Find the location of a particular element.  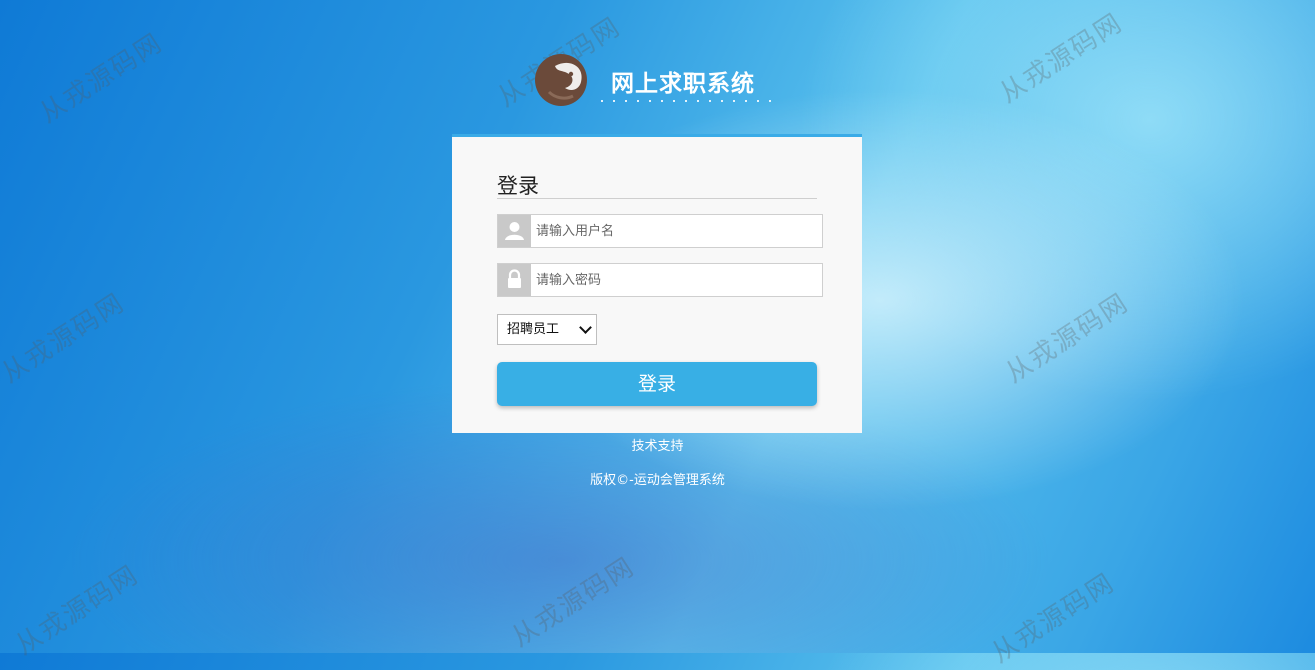

username-input is located at coordinates (676, 231).